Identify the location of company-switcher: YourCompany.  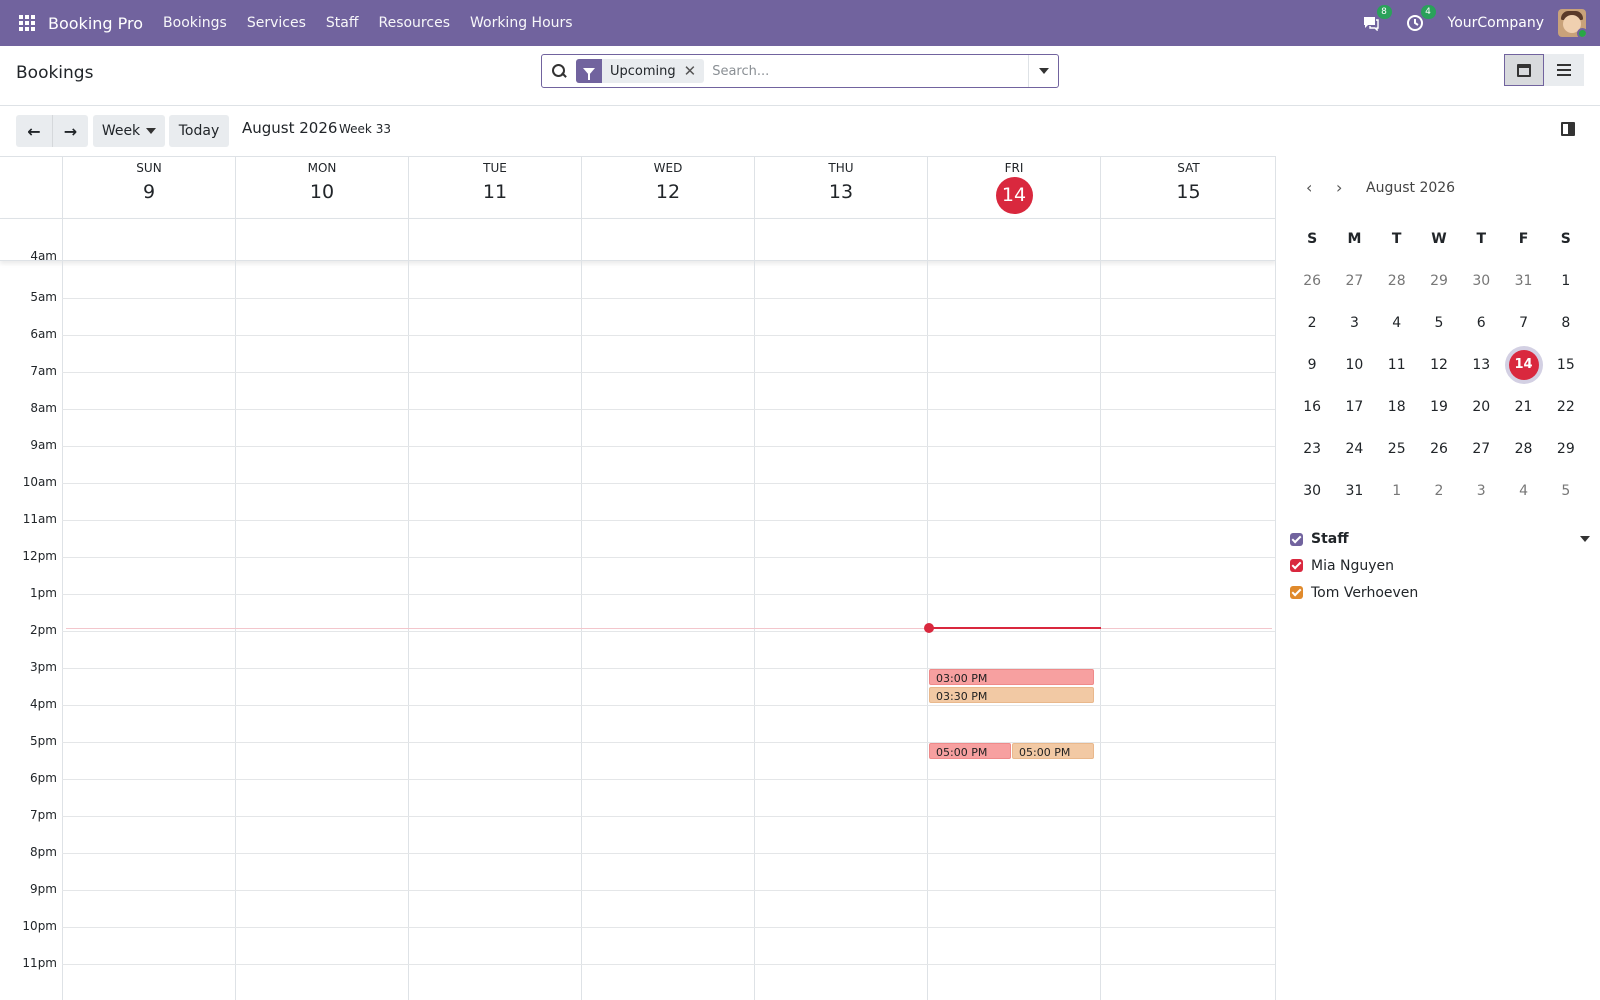
(1496, 23).